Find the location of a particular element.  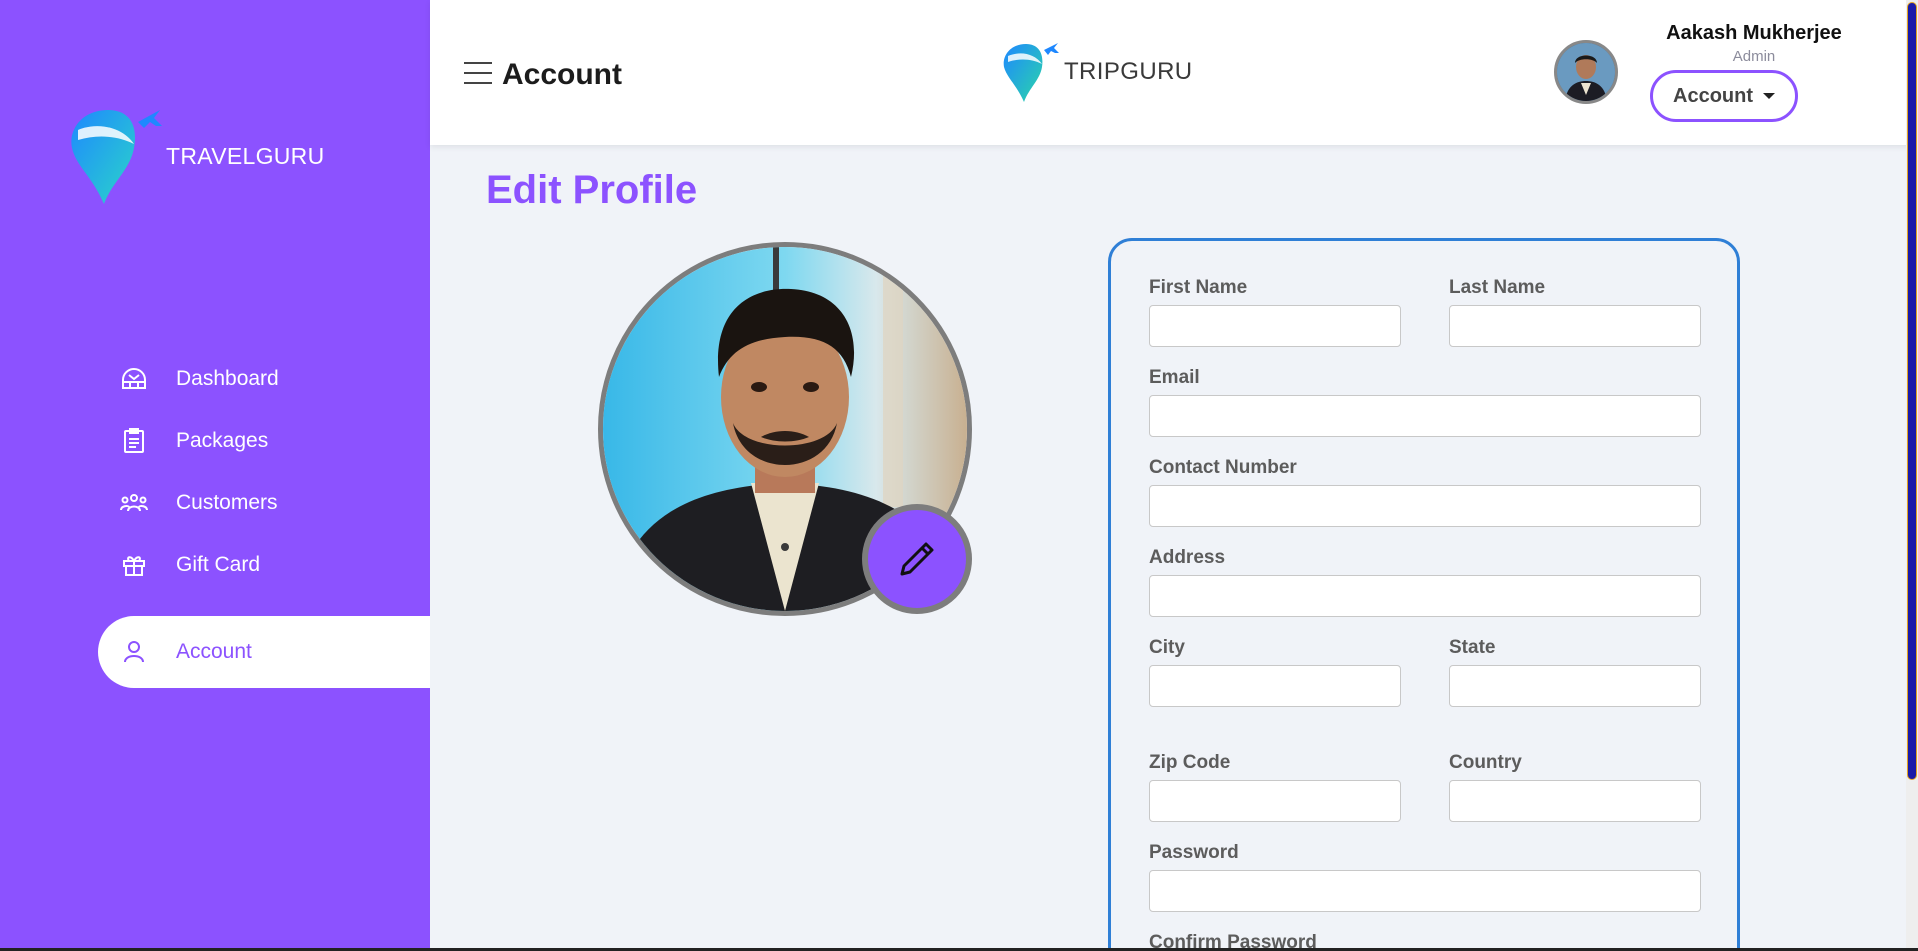

city-field: City is located at coordinates (1275, 672).